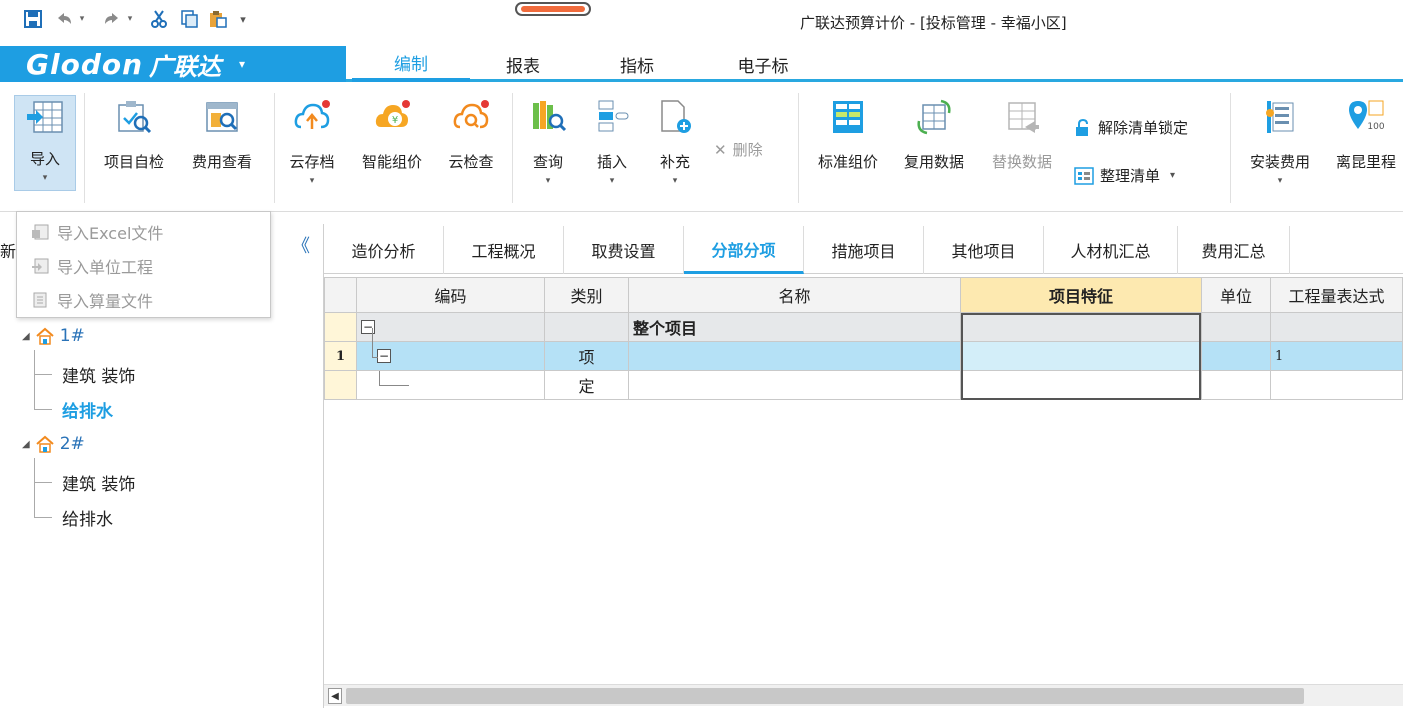 This screenshot has height=708, width=1403. I want to click on redo-dropdown-icon: ▾, so click(130, 19).